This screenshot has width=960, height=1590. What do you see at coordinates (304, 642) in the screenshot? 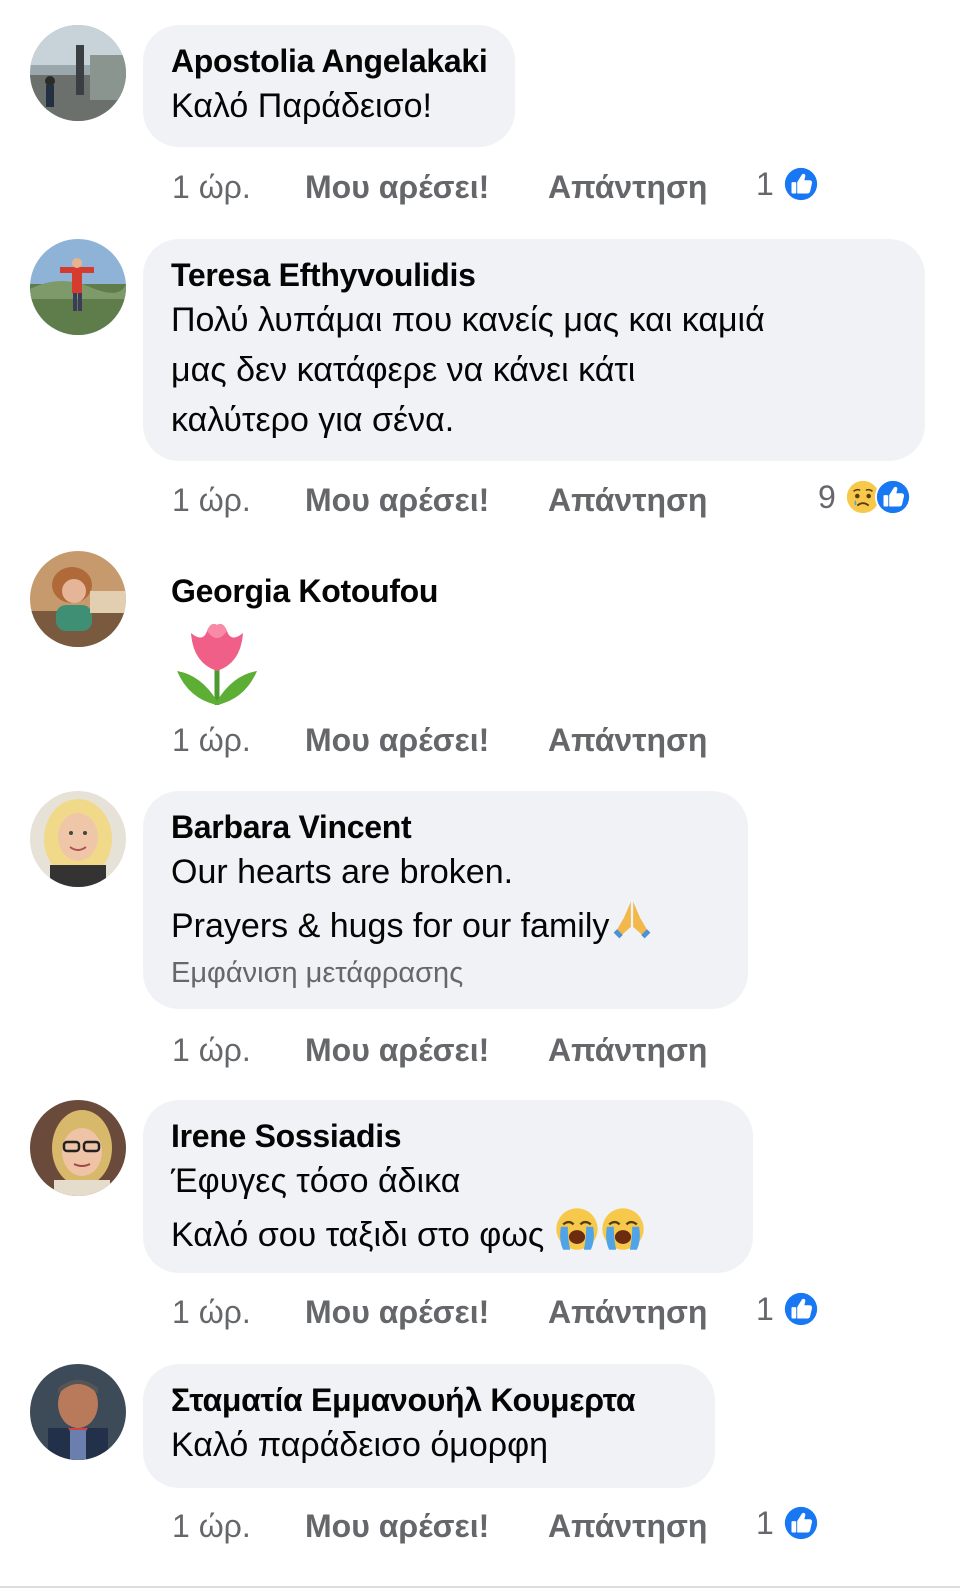
I see `comment-bubble: Georgia Kotoufou` at bounding box center [304, 642].